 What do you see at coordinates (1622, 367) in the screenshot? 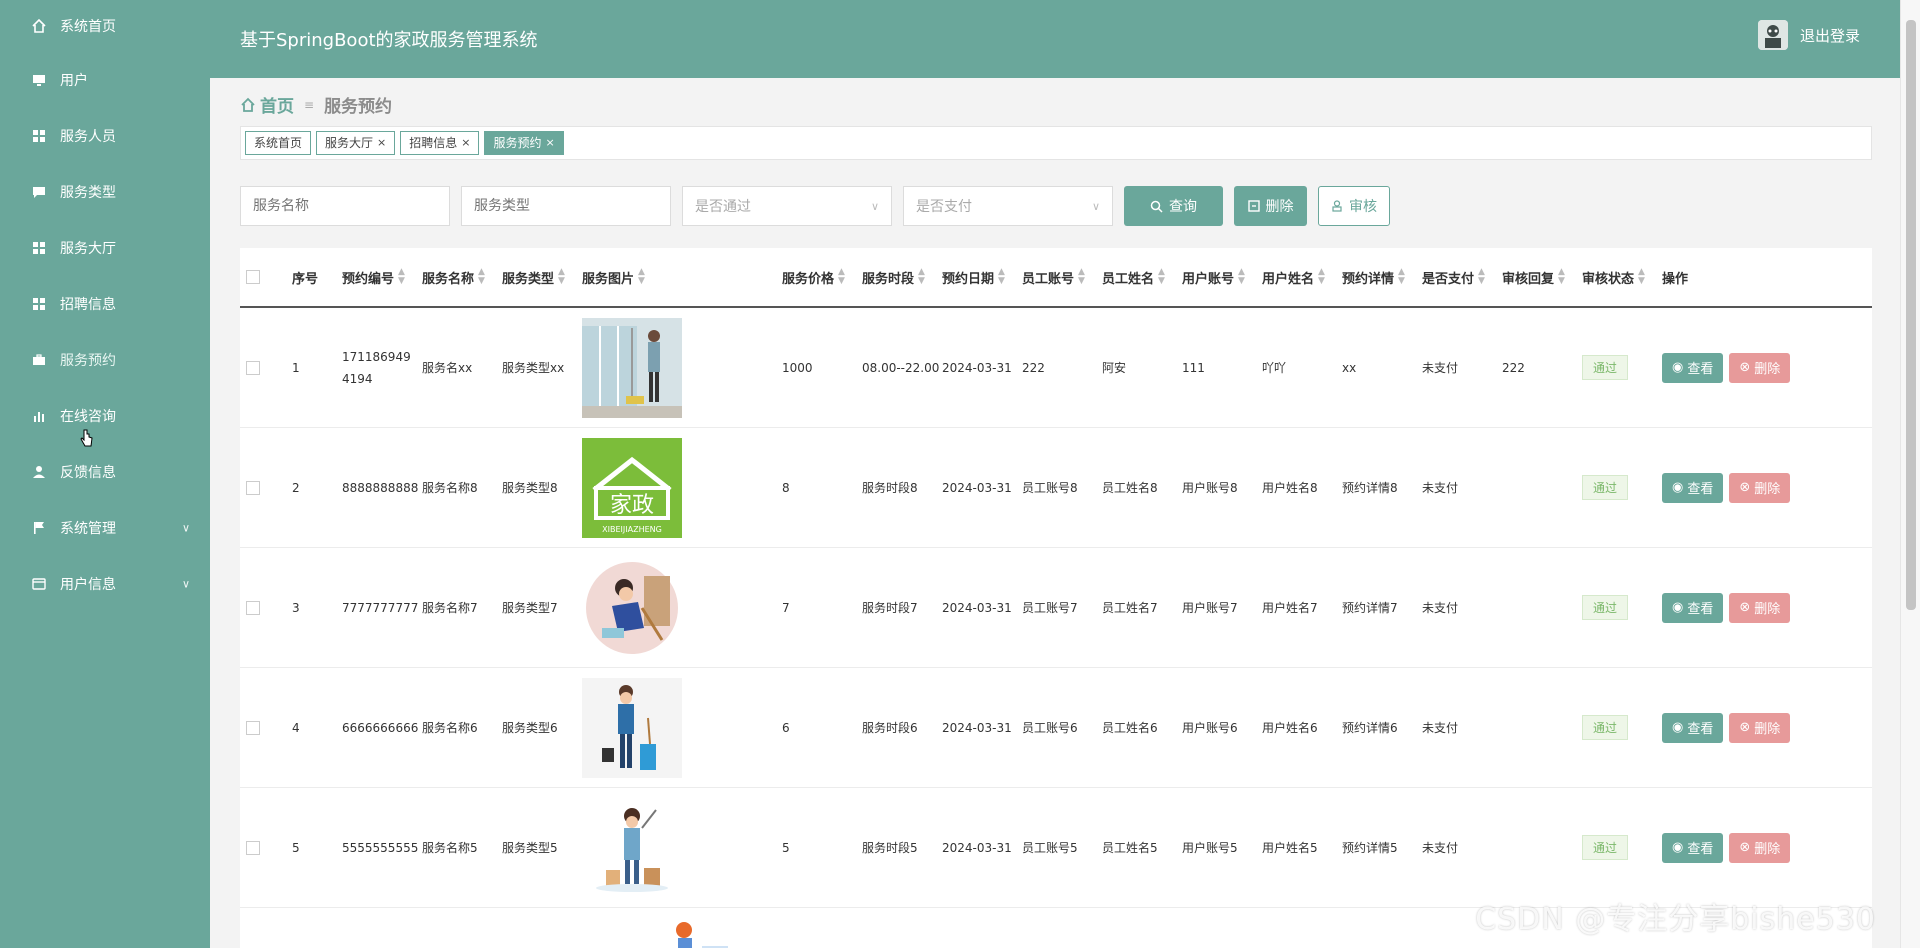
I see `cell-status: 通过` at bounding box center [1622, 367].